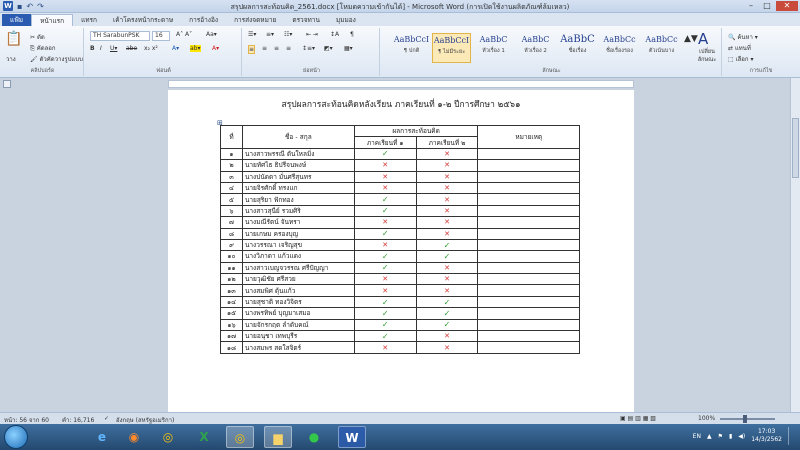 Image resolution: width=800 pixels, height=450 pixels. Describe the element at coordinates (264, 48) in the screenshot. I see `align-center-icon: ≡` at that location.